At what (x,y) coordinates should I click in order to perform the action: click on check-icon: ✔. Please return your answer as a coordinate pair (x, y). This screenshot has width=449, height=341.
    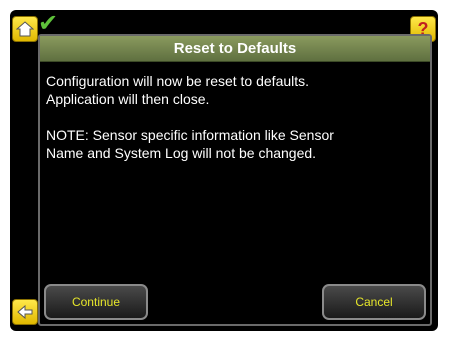
    Looking at the image, I should click on (48, 23).